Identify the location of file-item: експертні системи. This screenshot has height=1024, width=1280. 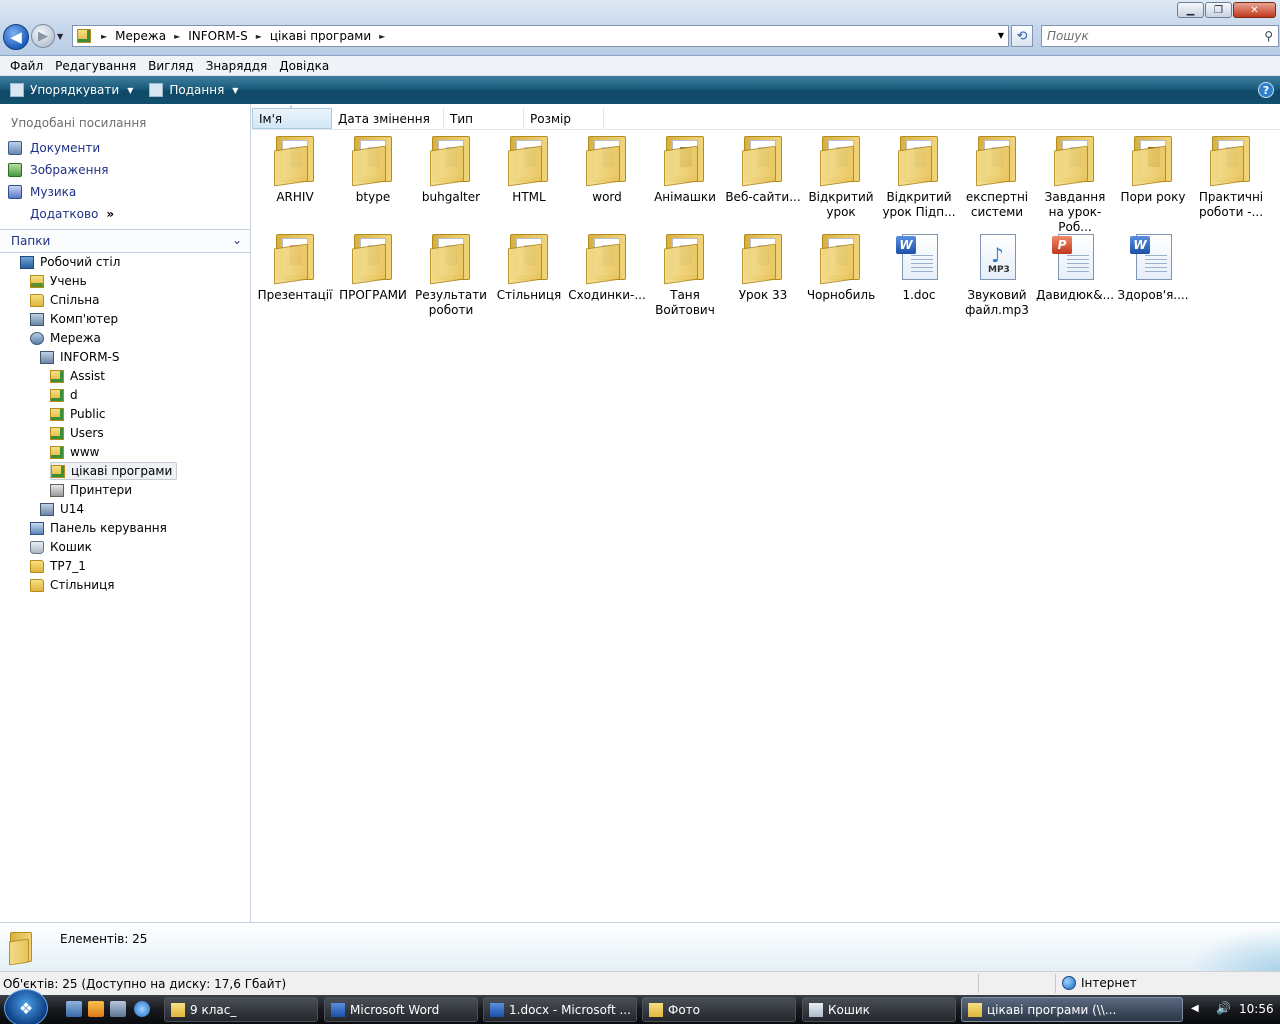
(997, 180).